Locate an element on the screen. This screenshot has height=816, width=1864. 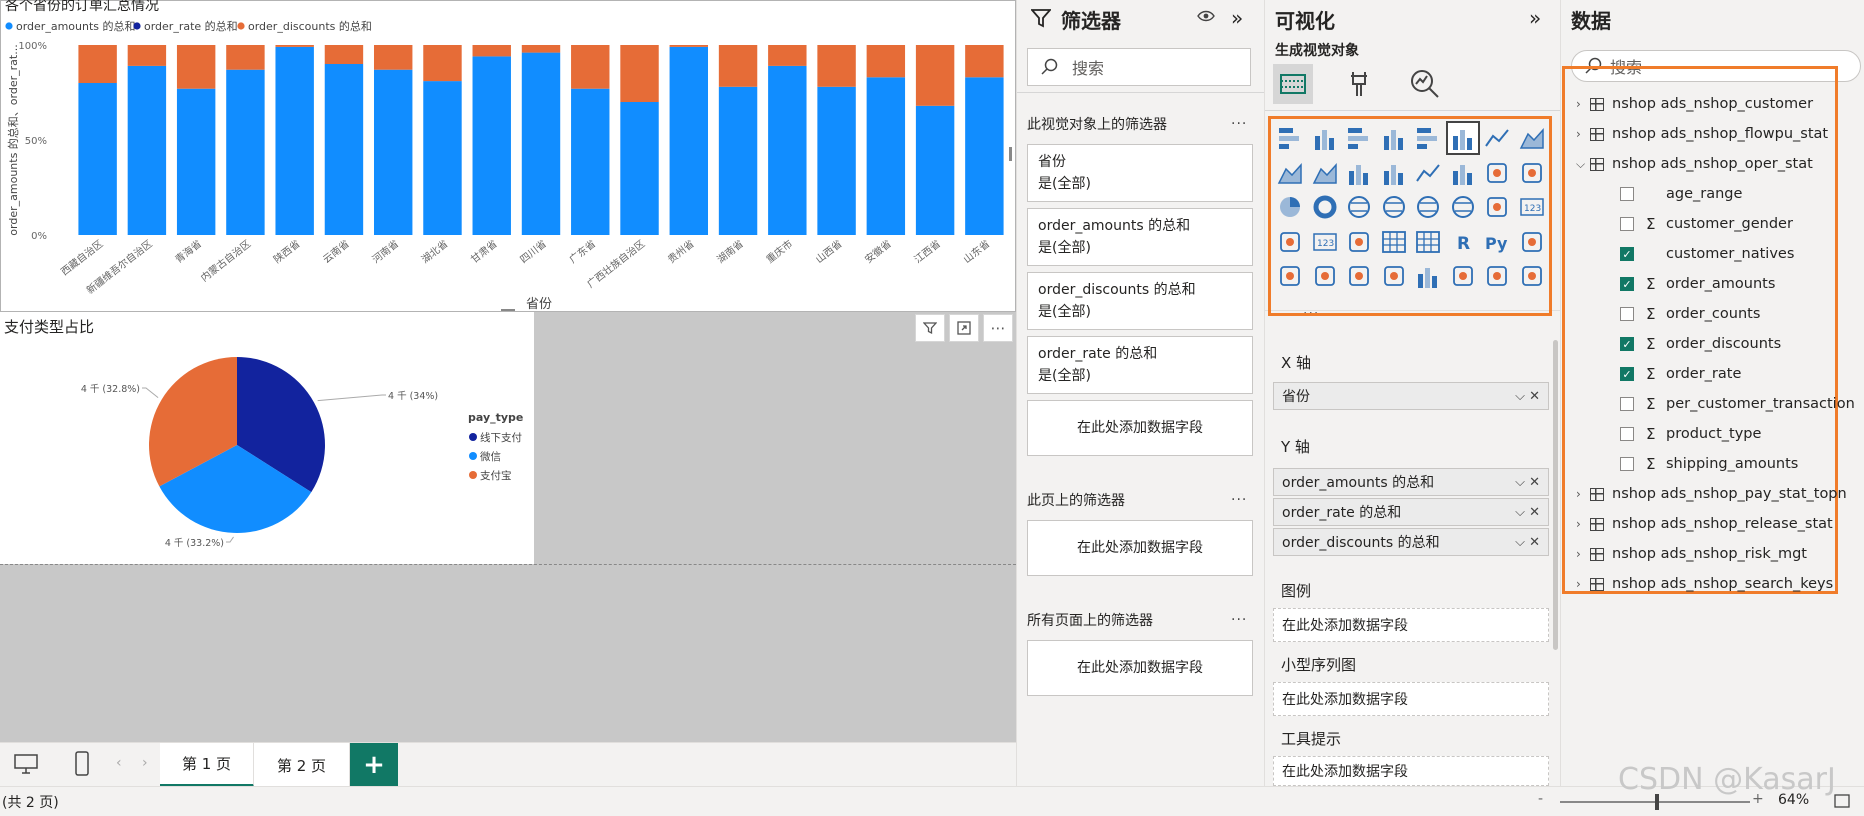
clustered-column-icon is located at coordinates (1394, 138).